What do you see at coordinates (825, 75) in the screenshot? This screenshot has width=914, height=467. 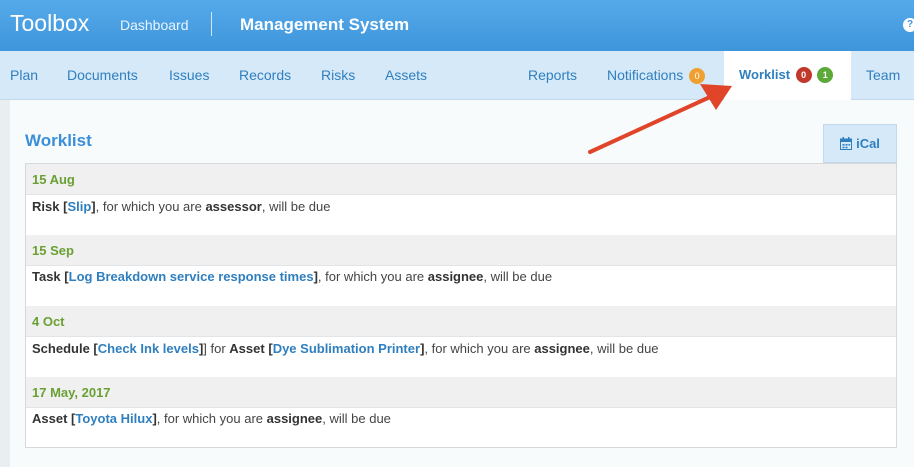 I see `worklist-due-badge: 1` at bounding box center [825, 75].